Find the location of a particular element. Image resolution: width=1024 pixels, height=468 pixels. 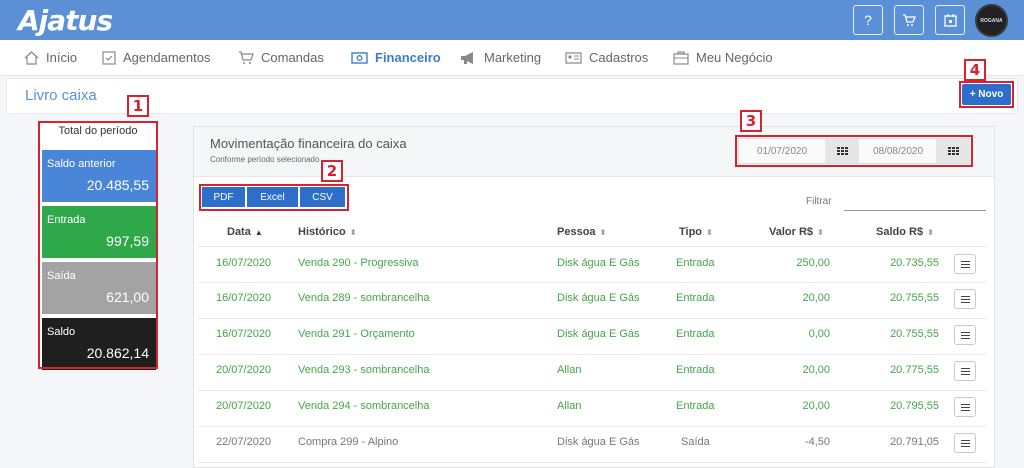

column-header-valor: Valor R$ ⬍ is located at coordinates (796, 232).